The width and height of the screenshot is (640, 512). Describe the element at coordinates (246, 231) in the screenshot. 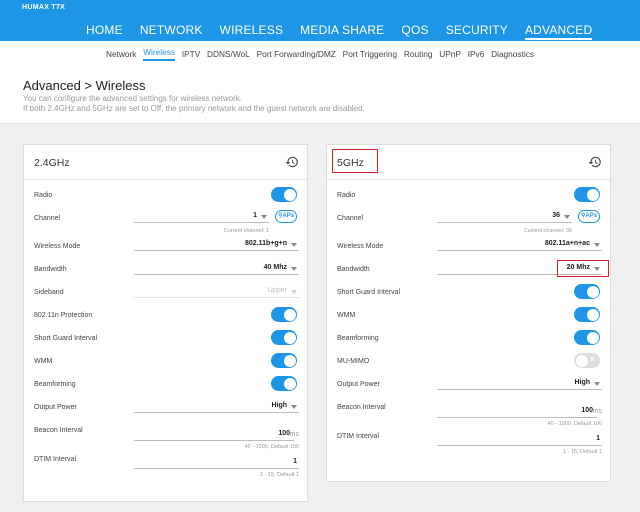

I see `channel-hint: Current channel: 1` at that location.